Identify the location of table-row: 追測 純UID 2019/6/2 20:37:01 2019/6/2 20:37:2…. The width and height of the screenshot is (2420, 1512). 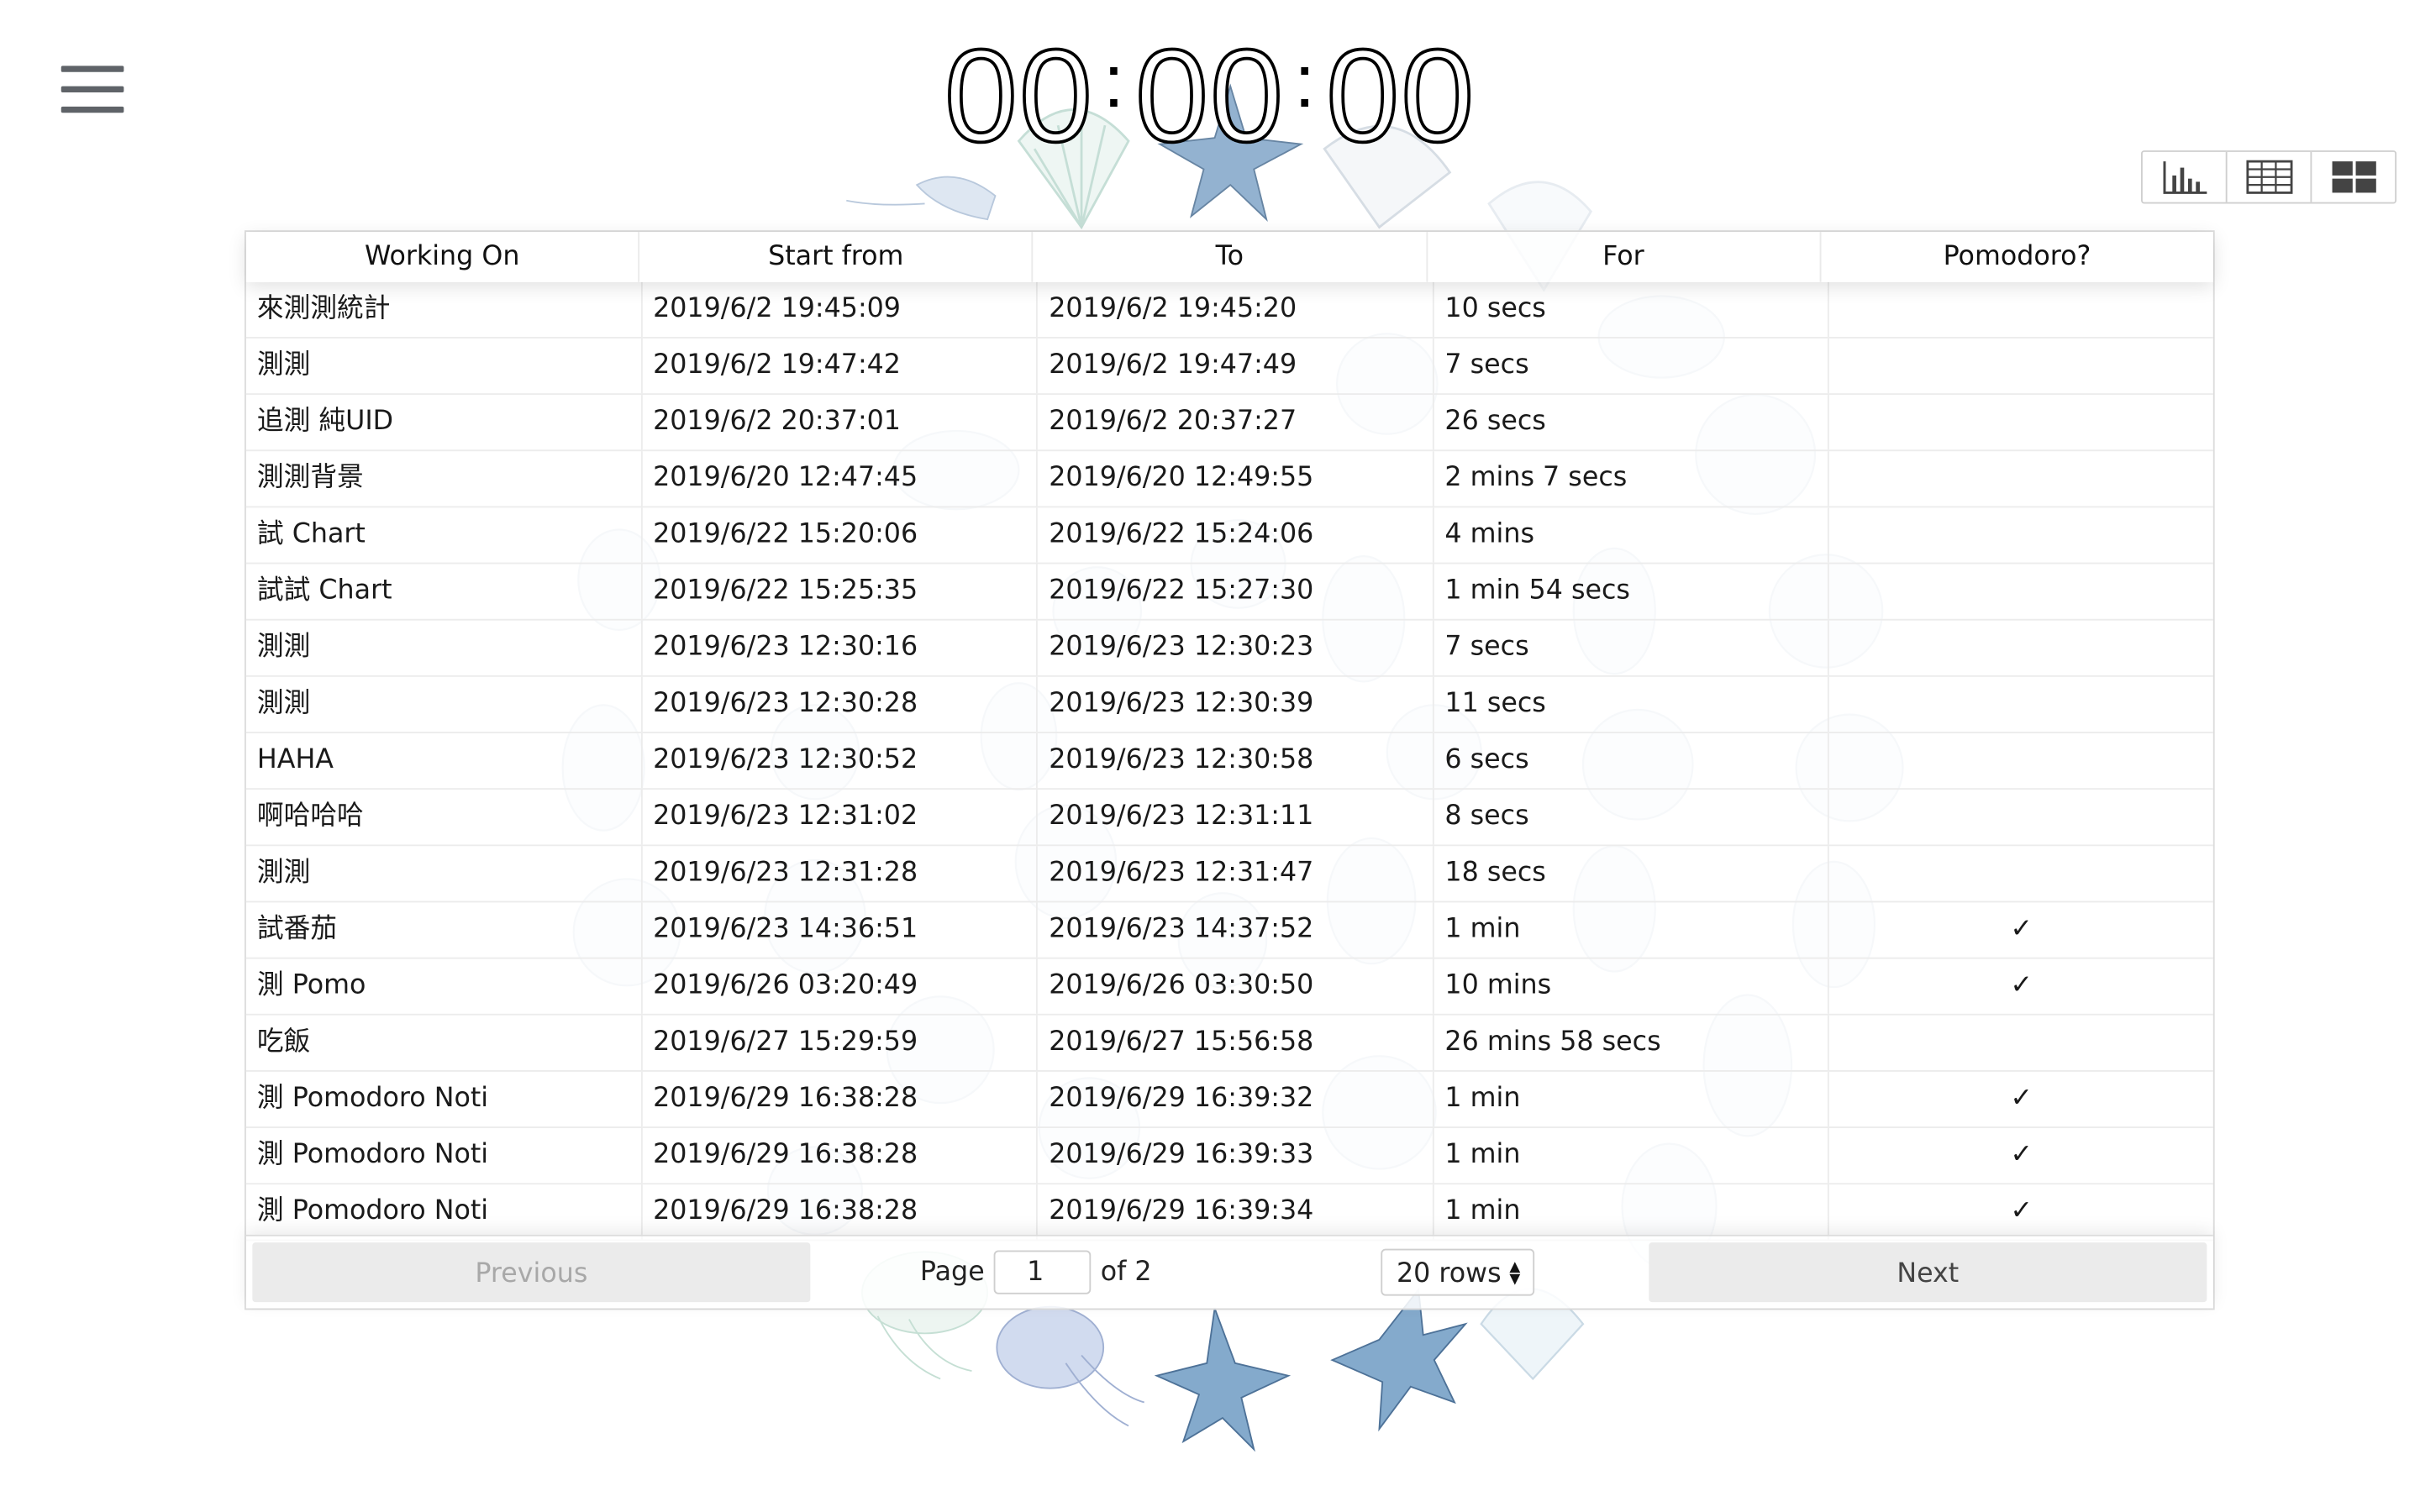
(1229, 423).